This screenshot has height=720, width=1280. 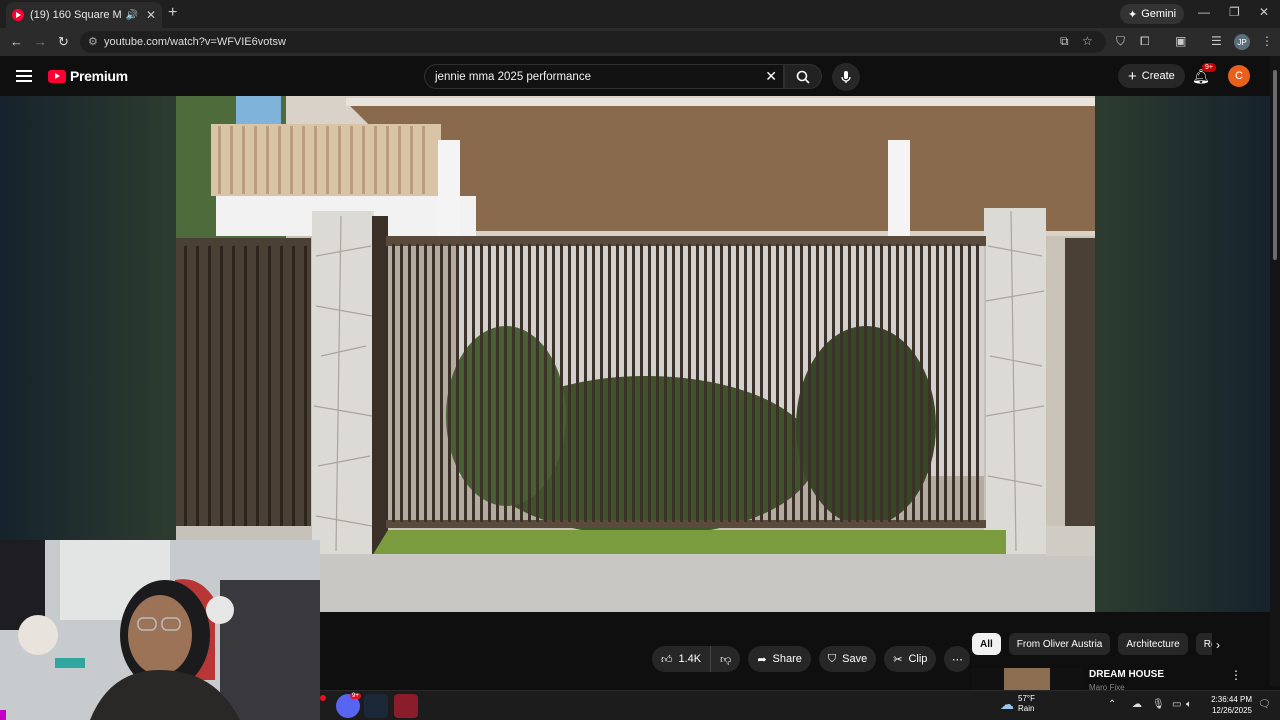 What do you see at coordinates (24, 76) in the screenshot?
I see `hamburger-menu-icon` at bounding box center [24, 76].